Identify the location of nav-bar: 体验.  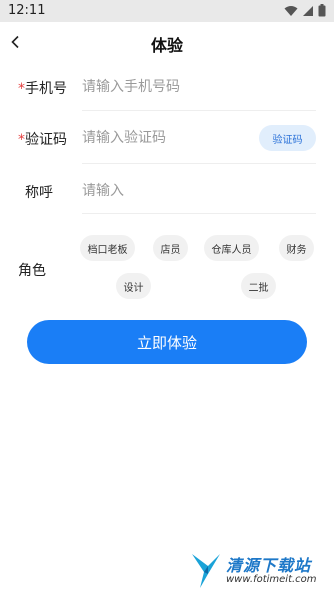
(167, 43).